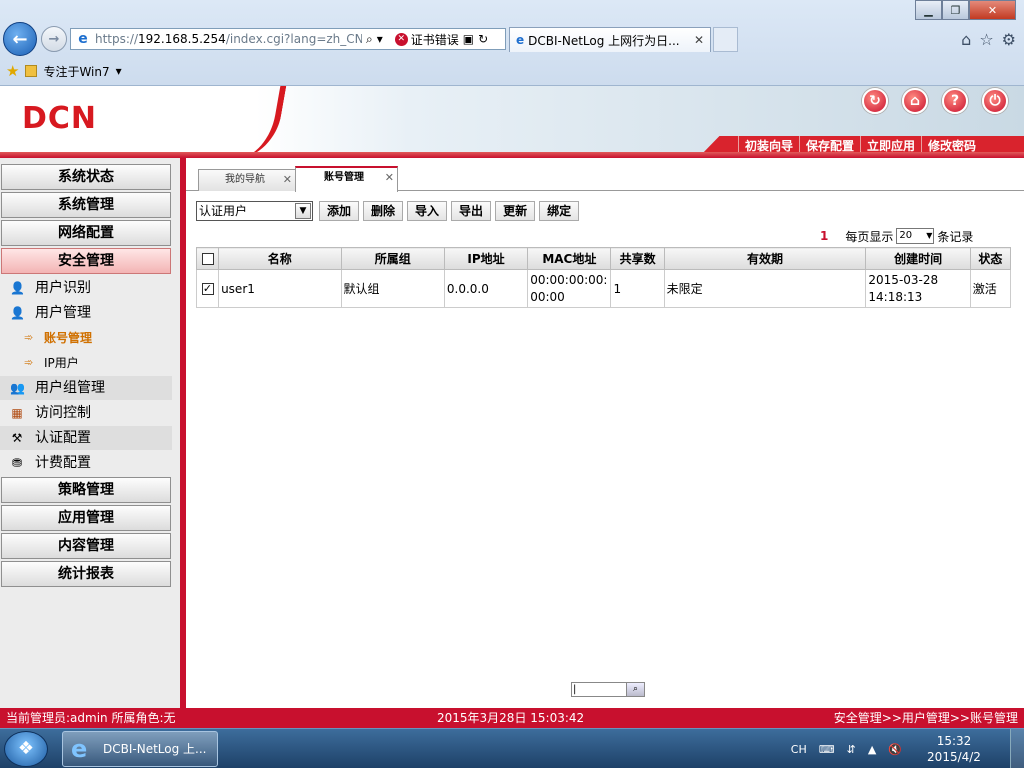  I want to click on per-page-value: 20, so click(906, 235).